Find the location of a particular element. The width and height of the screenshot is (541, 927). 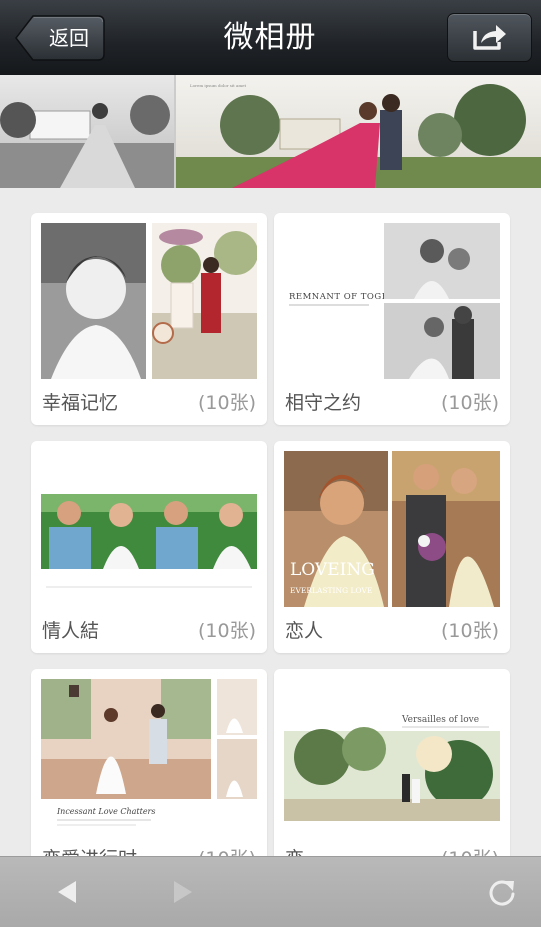

back-button: 返回 is located at coordinates (60, 38).